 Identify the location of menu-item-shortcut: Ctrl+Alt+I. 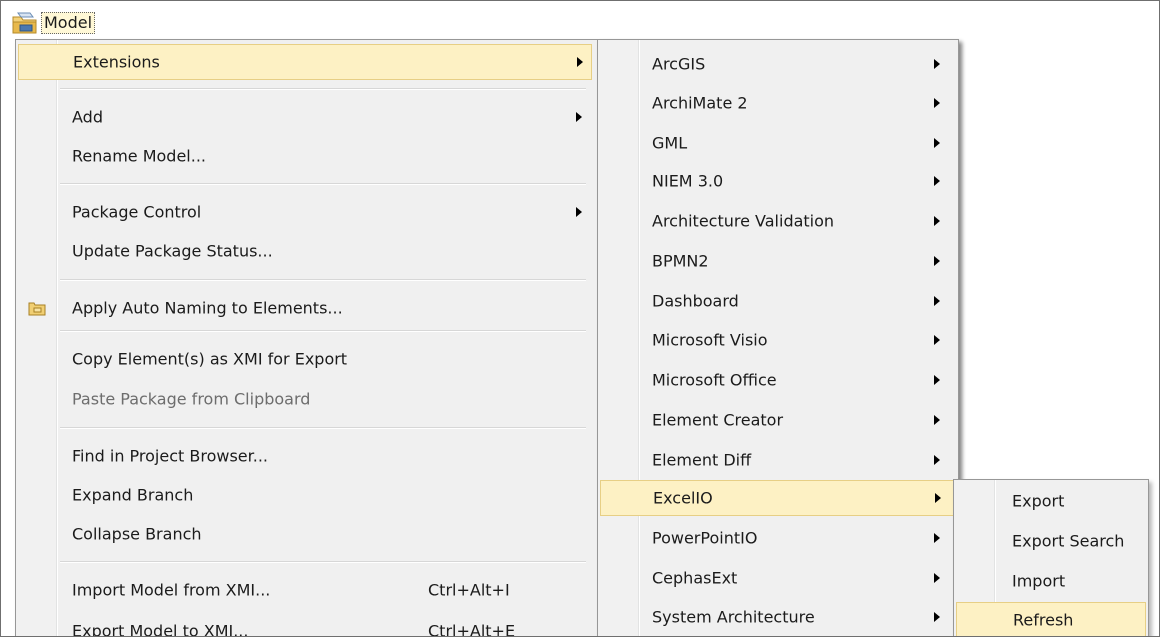
(469, 590).